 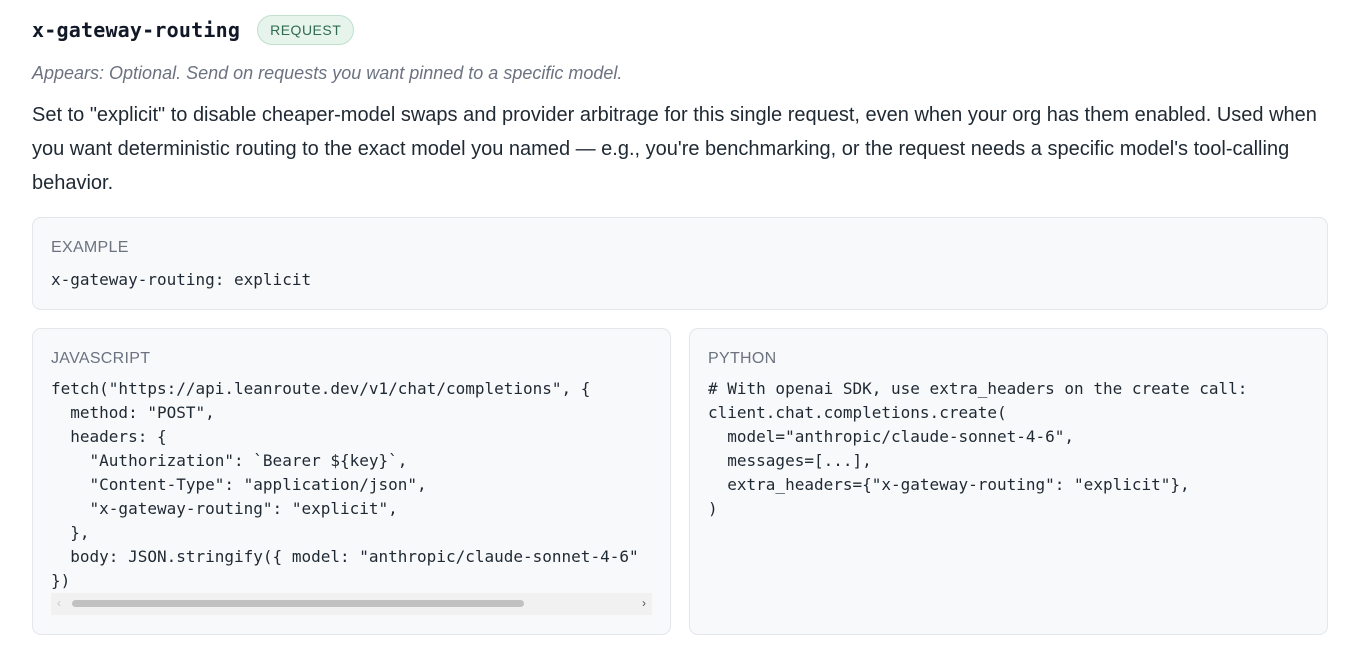 What do you see at coordinates (61, 580) in the screenshot?
I see `code-line: })` at bounding box center [61, 580].